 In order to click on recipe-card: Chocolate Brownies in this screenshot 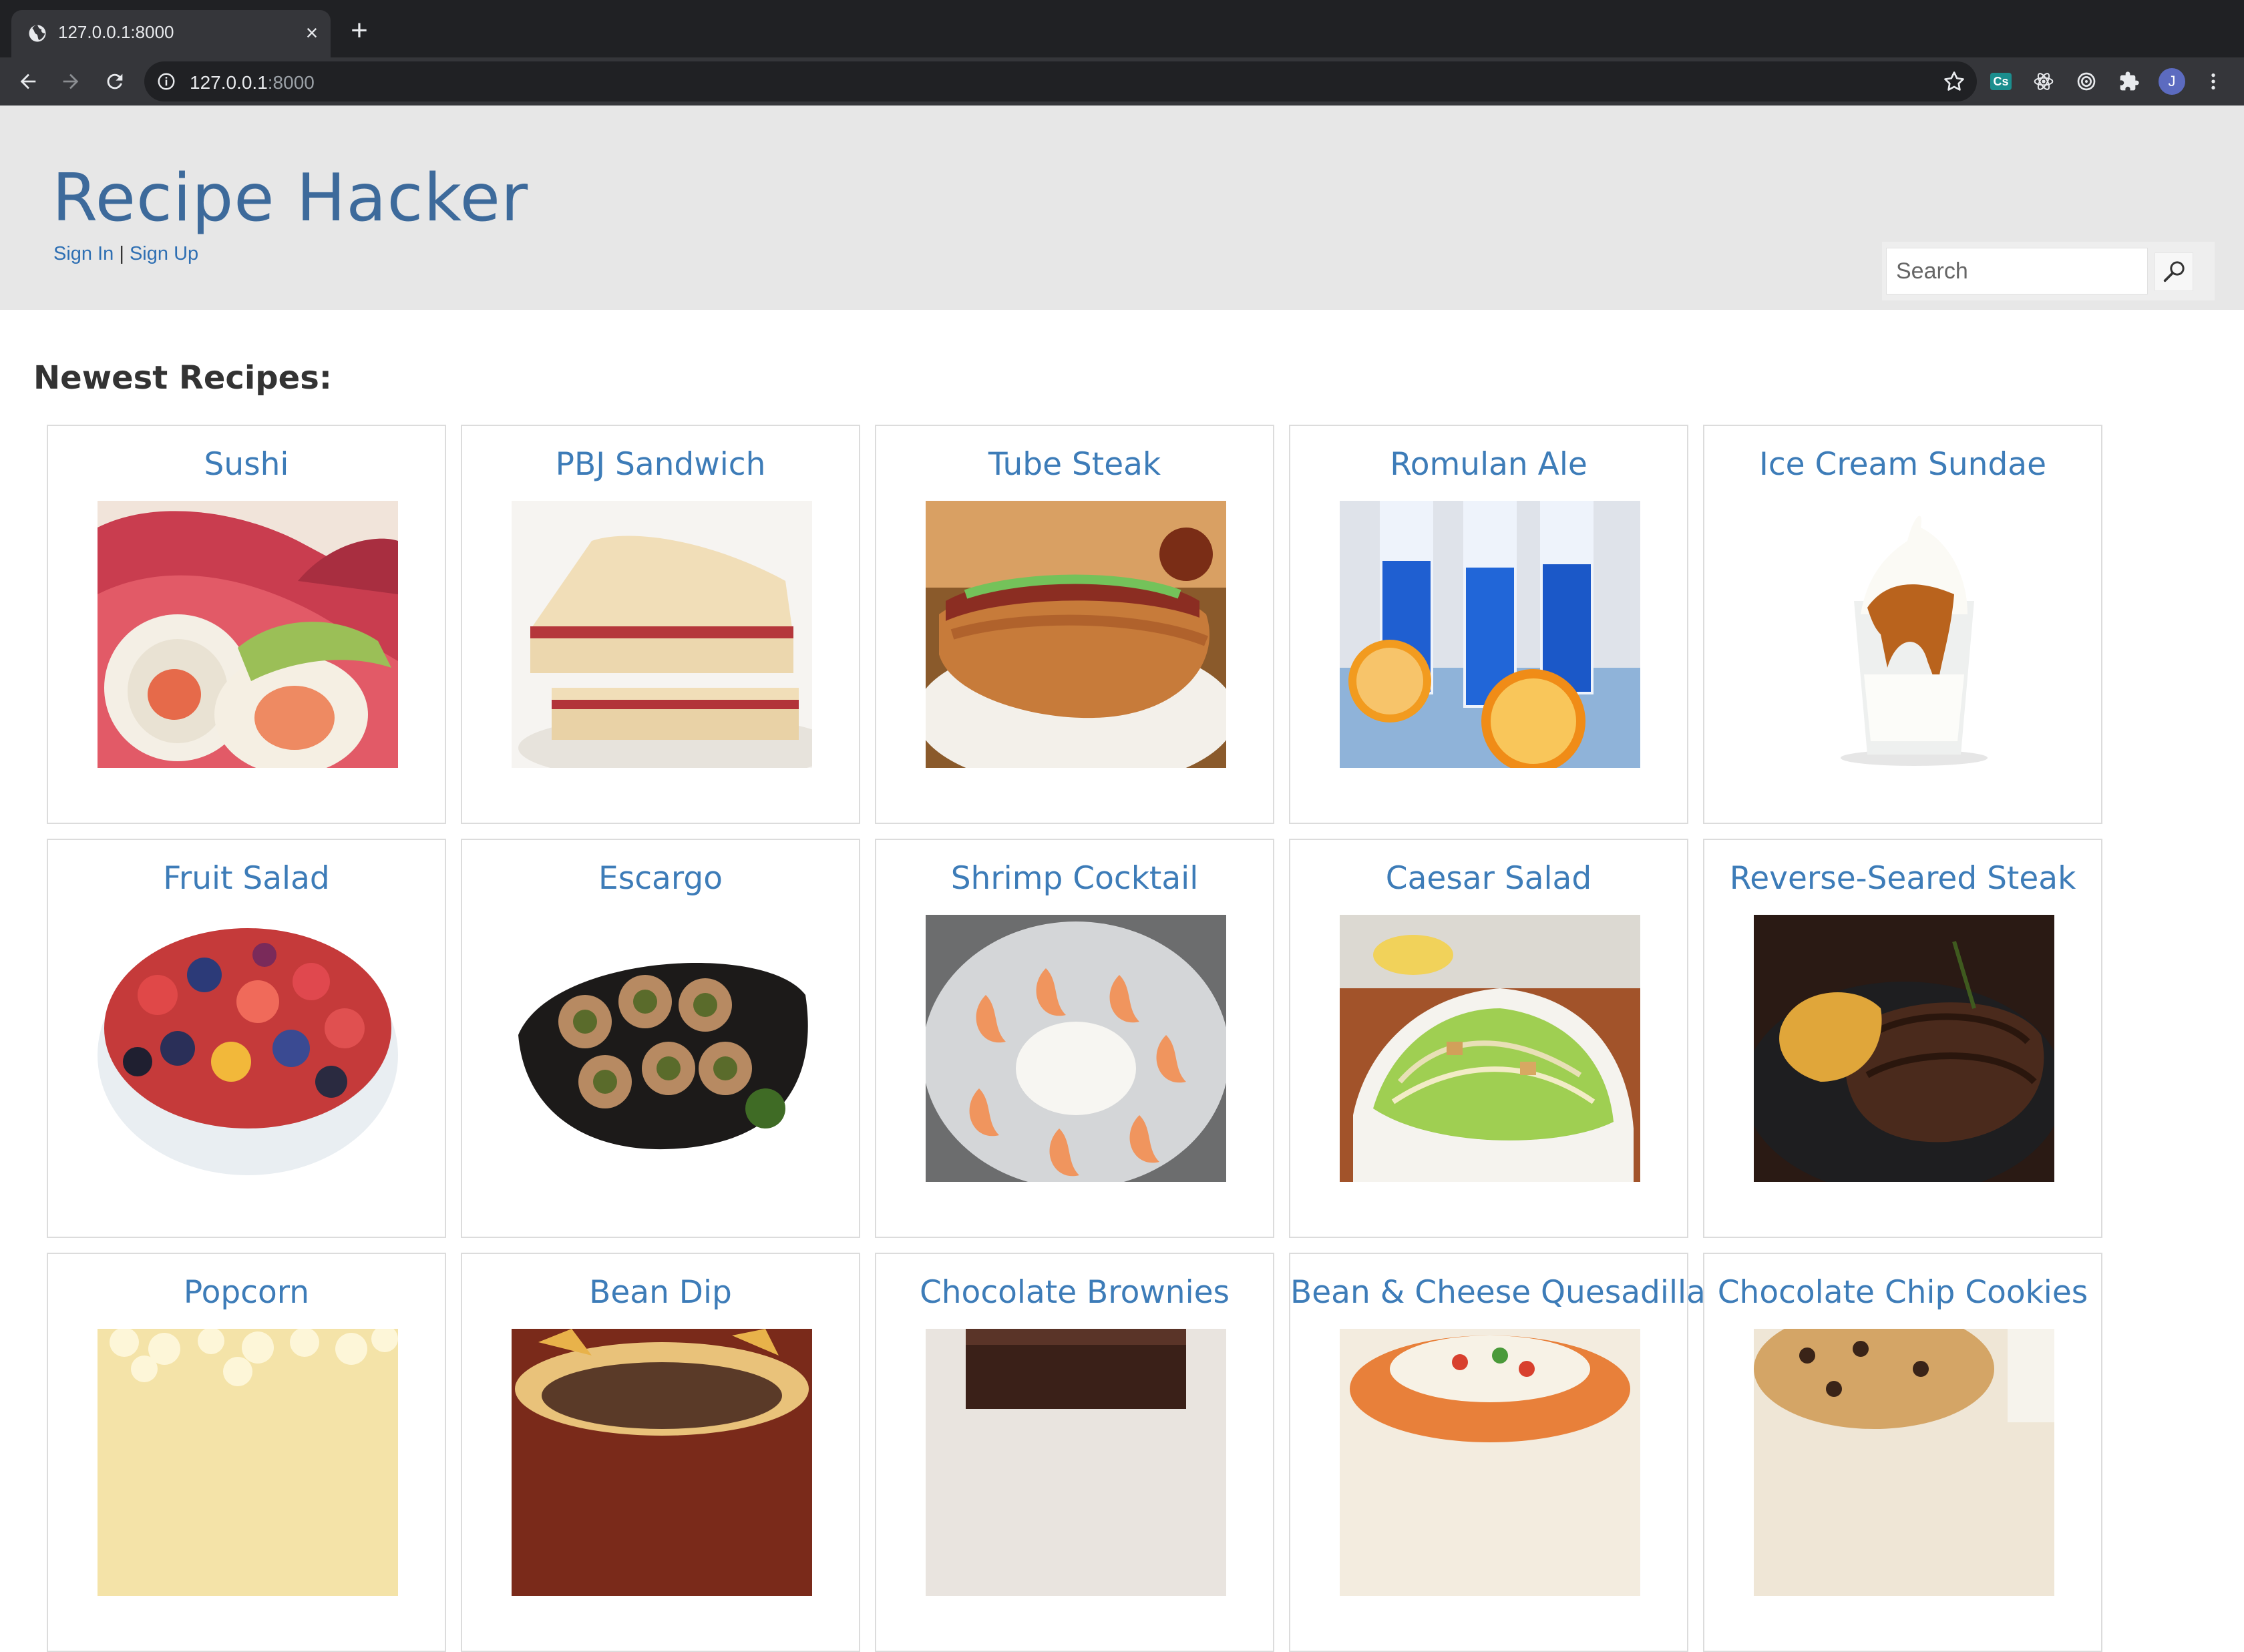, I will do `click(1074, 1452)`.